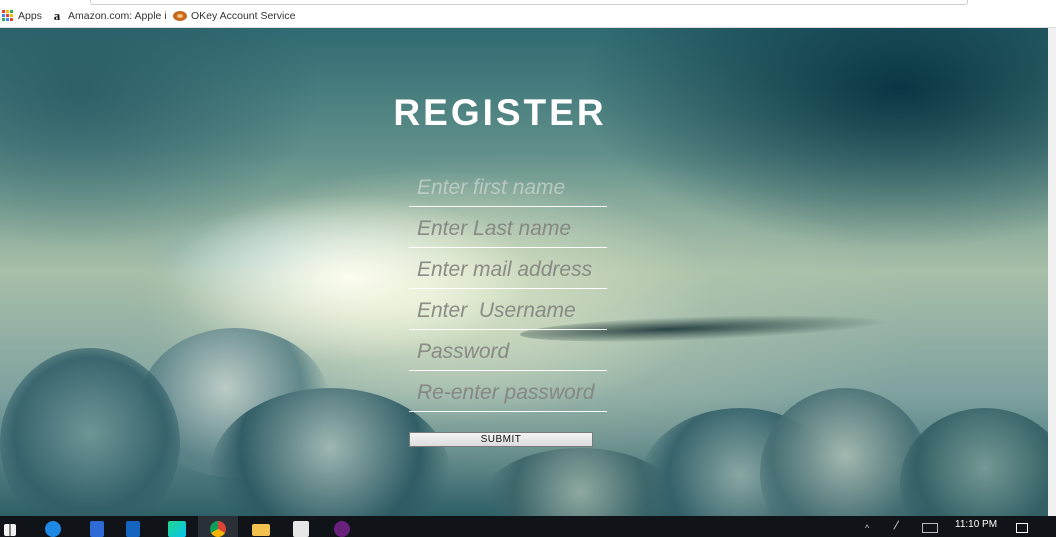 This screenshot has height=537, width=1056. I want to click on bookmark-amazon: a Amazon.com: Apple i, so click(109, 16).